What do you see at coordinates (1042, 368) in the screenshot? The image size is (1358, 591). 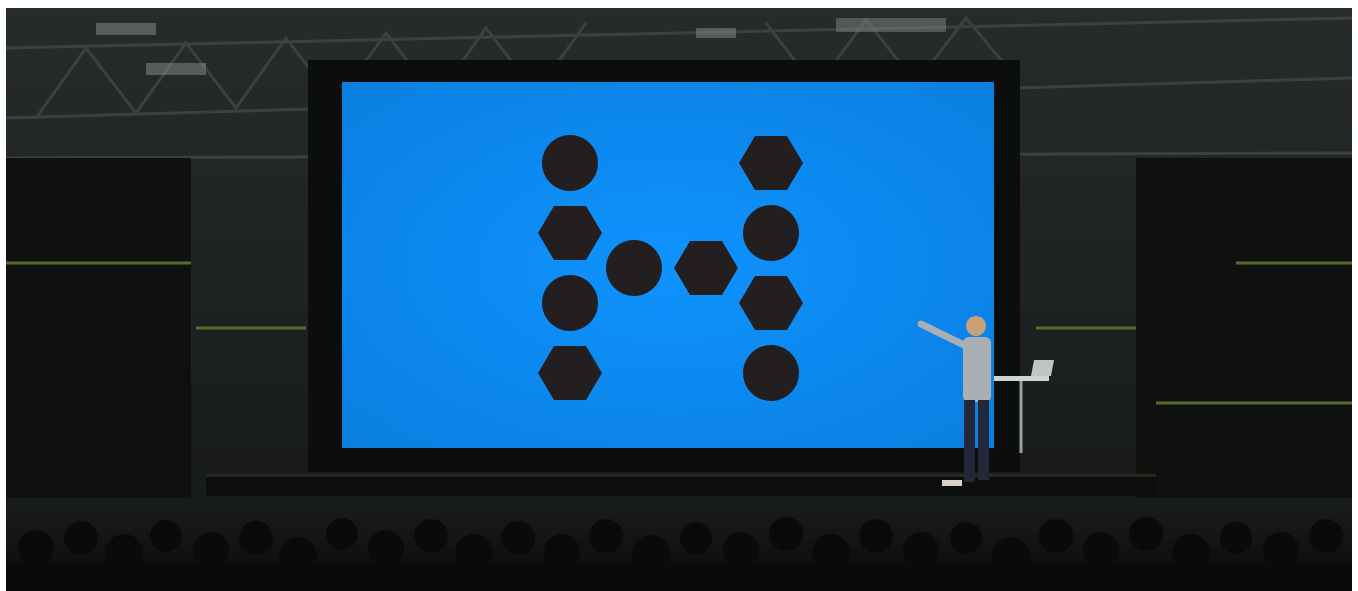 I see `laptop` at bounding box center [1042, 368].